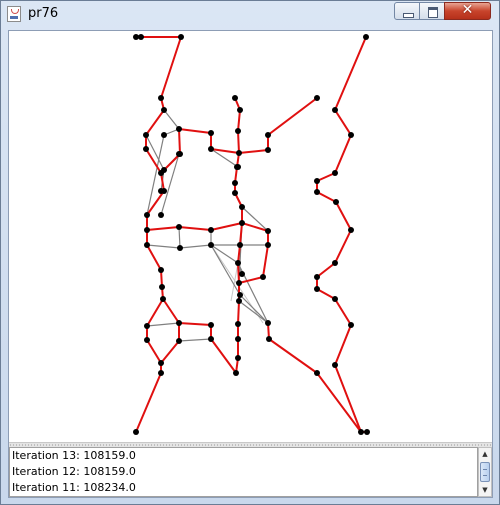 Image resolution: width=500 pixels, height=505 pixels. What do you see at coordinates (74, 487) in the screenshot?
I see `log-line: Iteration 11: 108234.0` at bounding box center [74, 487].